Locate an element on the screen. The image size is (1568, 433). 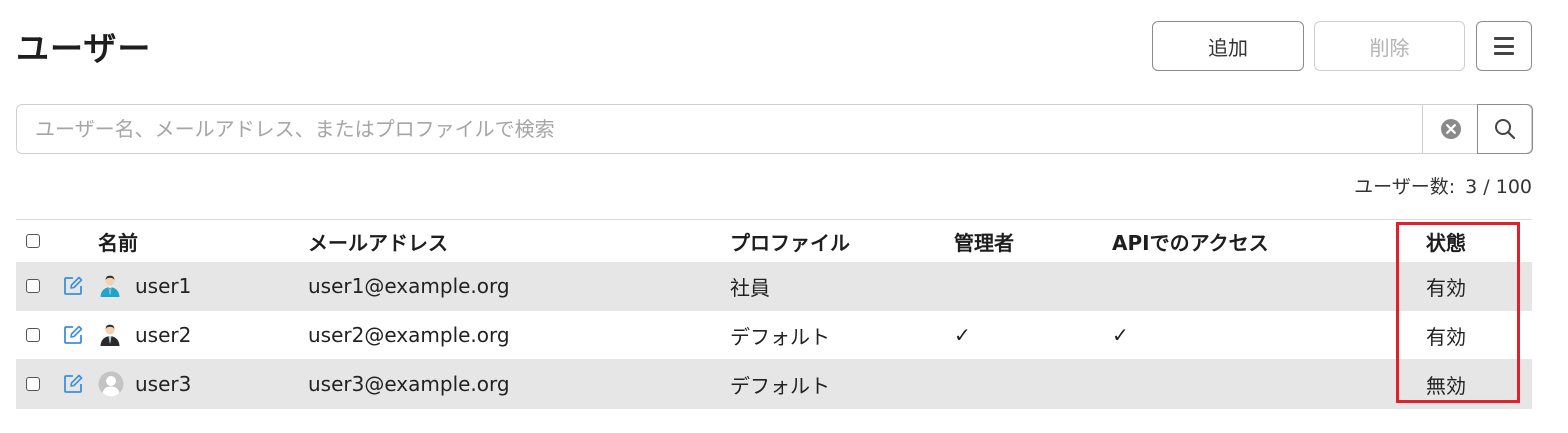
user-count-value: 3 / 100 is located at coordinates (1498, 187).